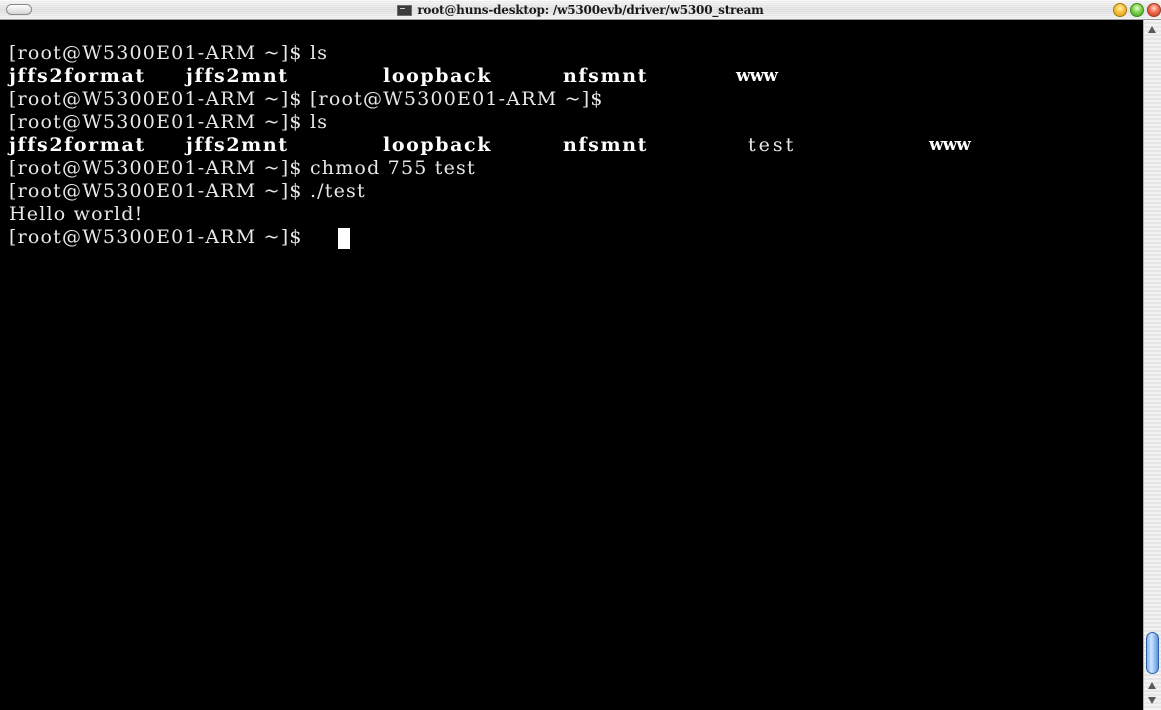 The image size is (1161, 710). What do you see at coordinates (156, 237) in the screenshot?
I see `terminal-prompt: [root@W5300E01-ARM ~]$` at bounding box center [156, 237].